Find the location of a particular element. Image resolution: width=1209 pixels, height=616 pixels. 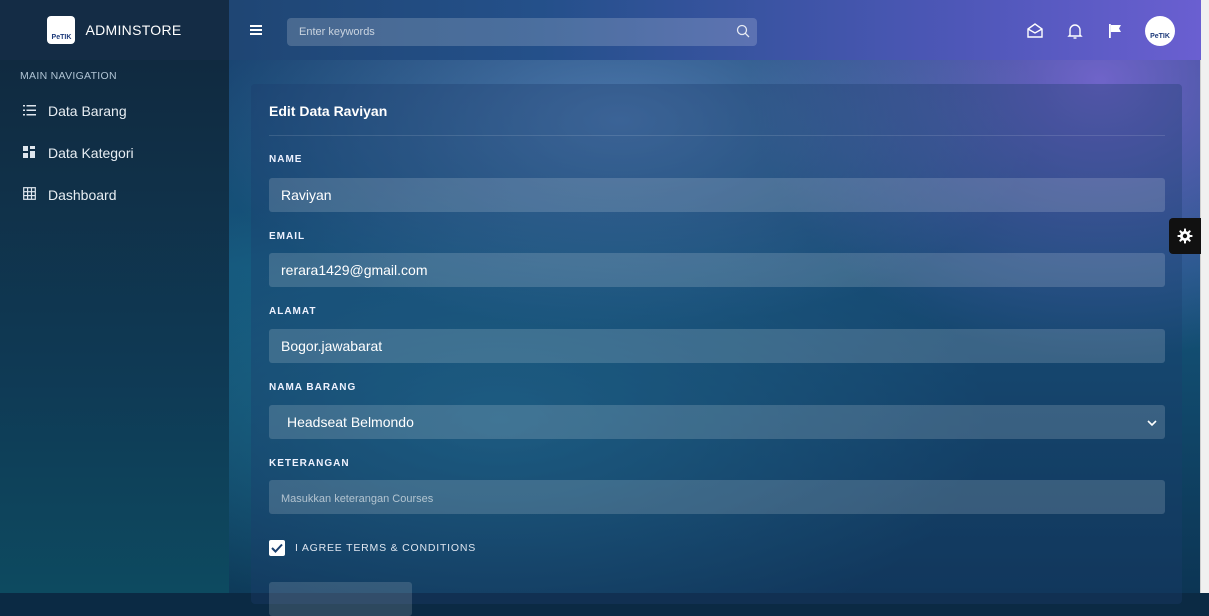

bell-icon is located at coordinates (1075, 31).